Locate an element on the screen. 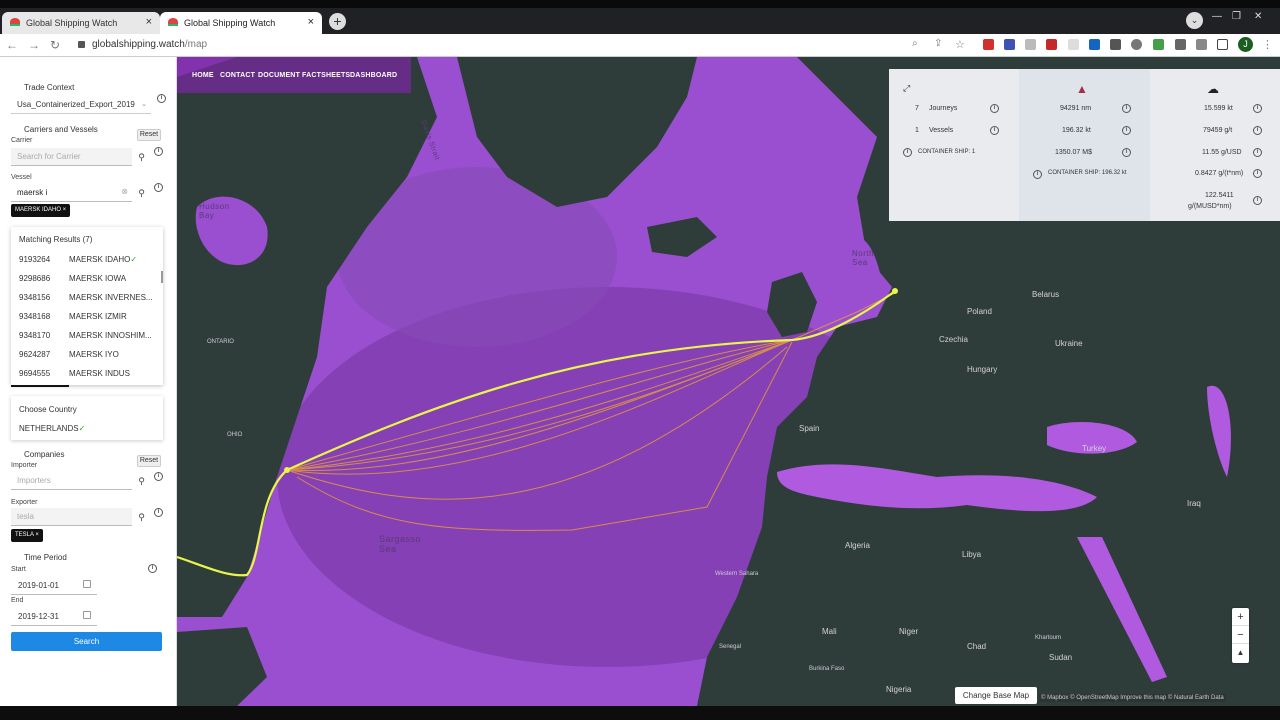 This screenshot has width=1280, height=720. exporter-search-input: tesla is located at coordinates (71, 517).